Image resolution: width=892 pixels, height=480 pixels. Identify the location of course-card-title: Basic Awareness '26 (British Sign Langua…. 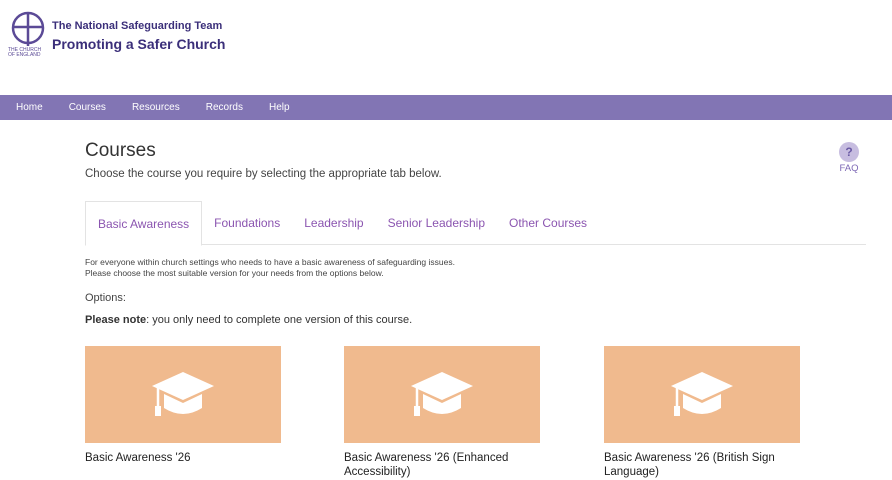
(702, 465).